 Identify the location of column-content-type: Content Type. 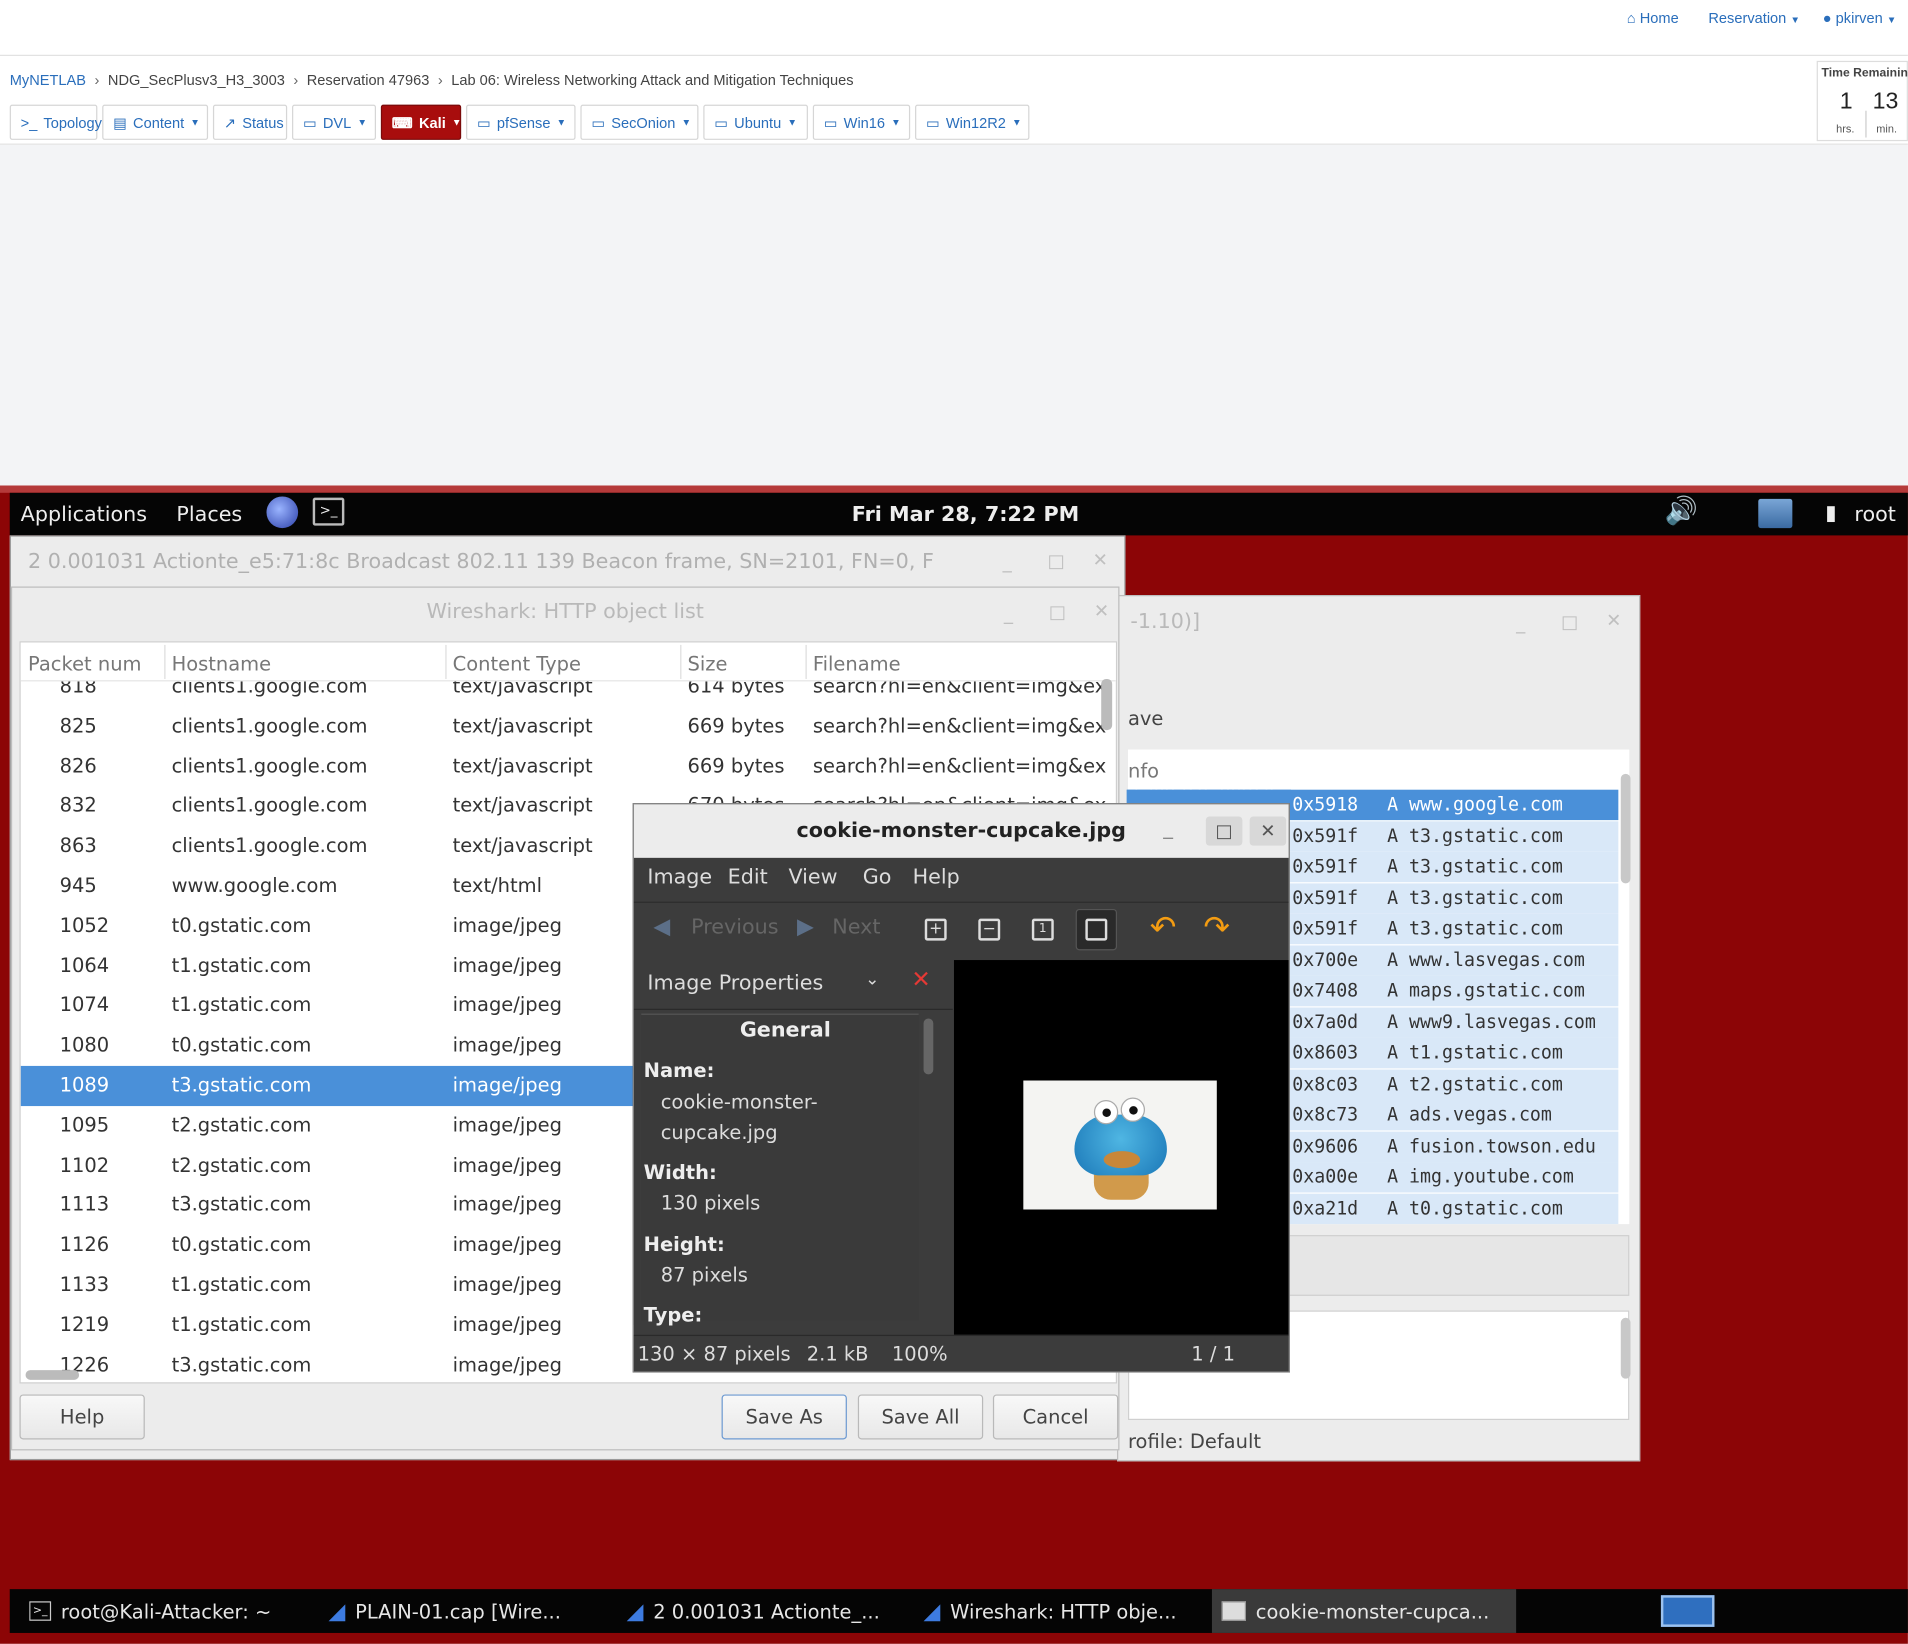
(517, 663).